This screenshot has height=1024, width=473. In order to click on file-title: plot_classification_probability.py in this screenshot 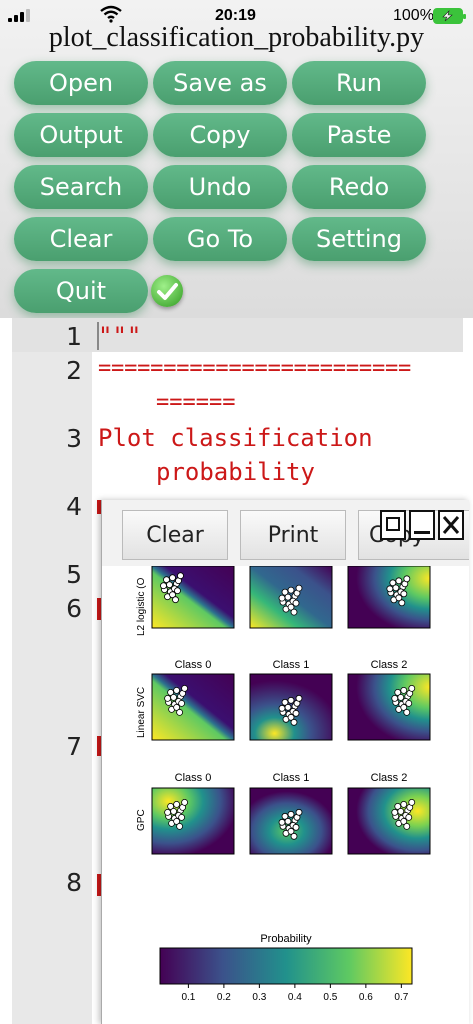, I will do `click(236, 37)`.